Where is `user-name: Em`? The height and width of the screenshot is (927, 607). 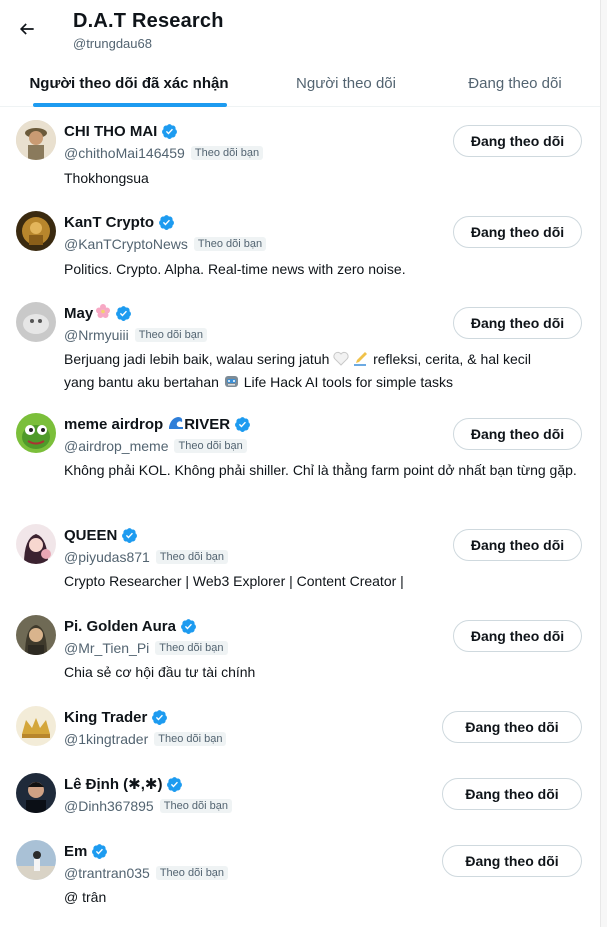
user-name: Em is located at coordinates (75, 851).